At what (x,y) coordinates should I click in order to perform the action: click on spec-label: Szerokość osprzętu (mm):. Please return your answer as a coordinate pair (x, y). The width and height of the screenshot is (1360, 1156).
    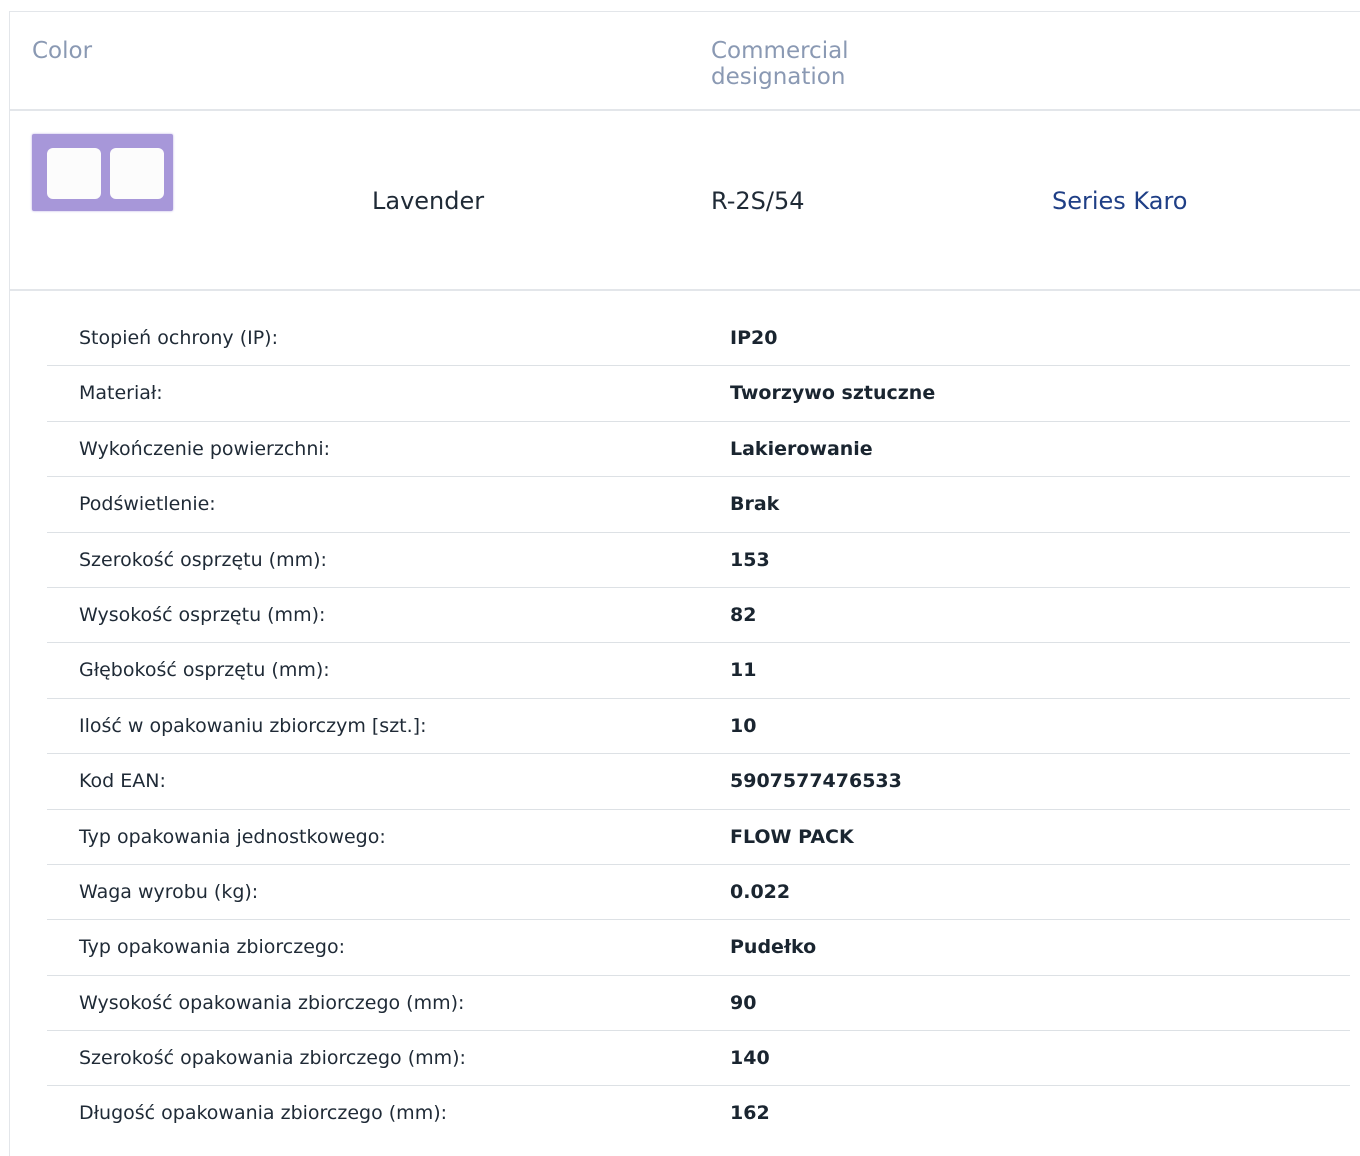
    Looking at the image, I should click on (203, 559).